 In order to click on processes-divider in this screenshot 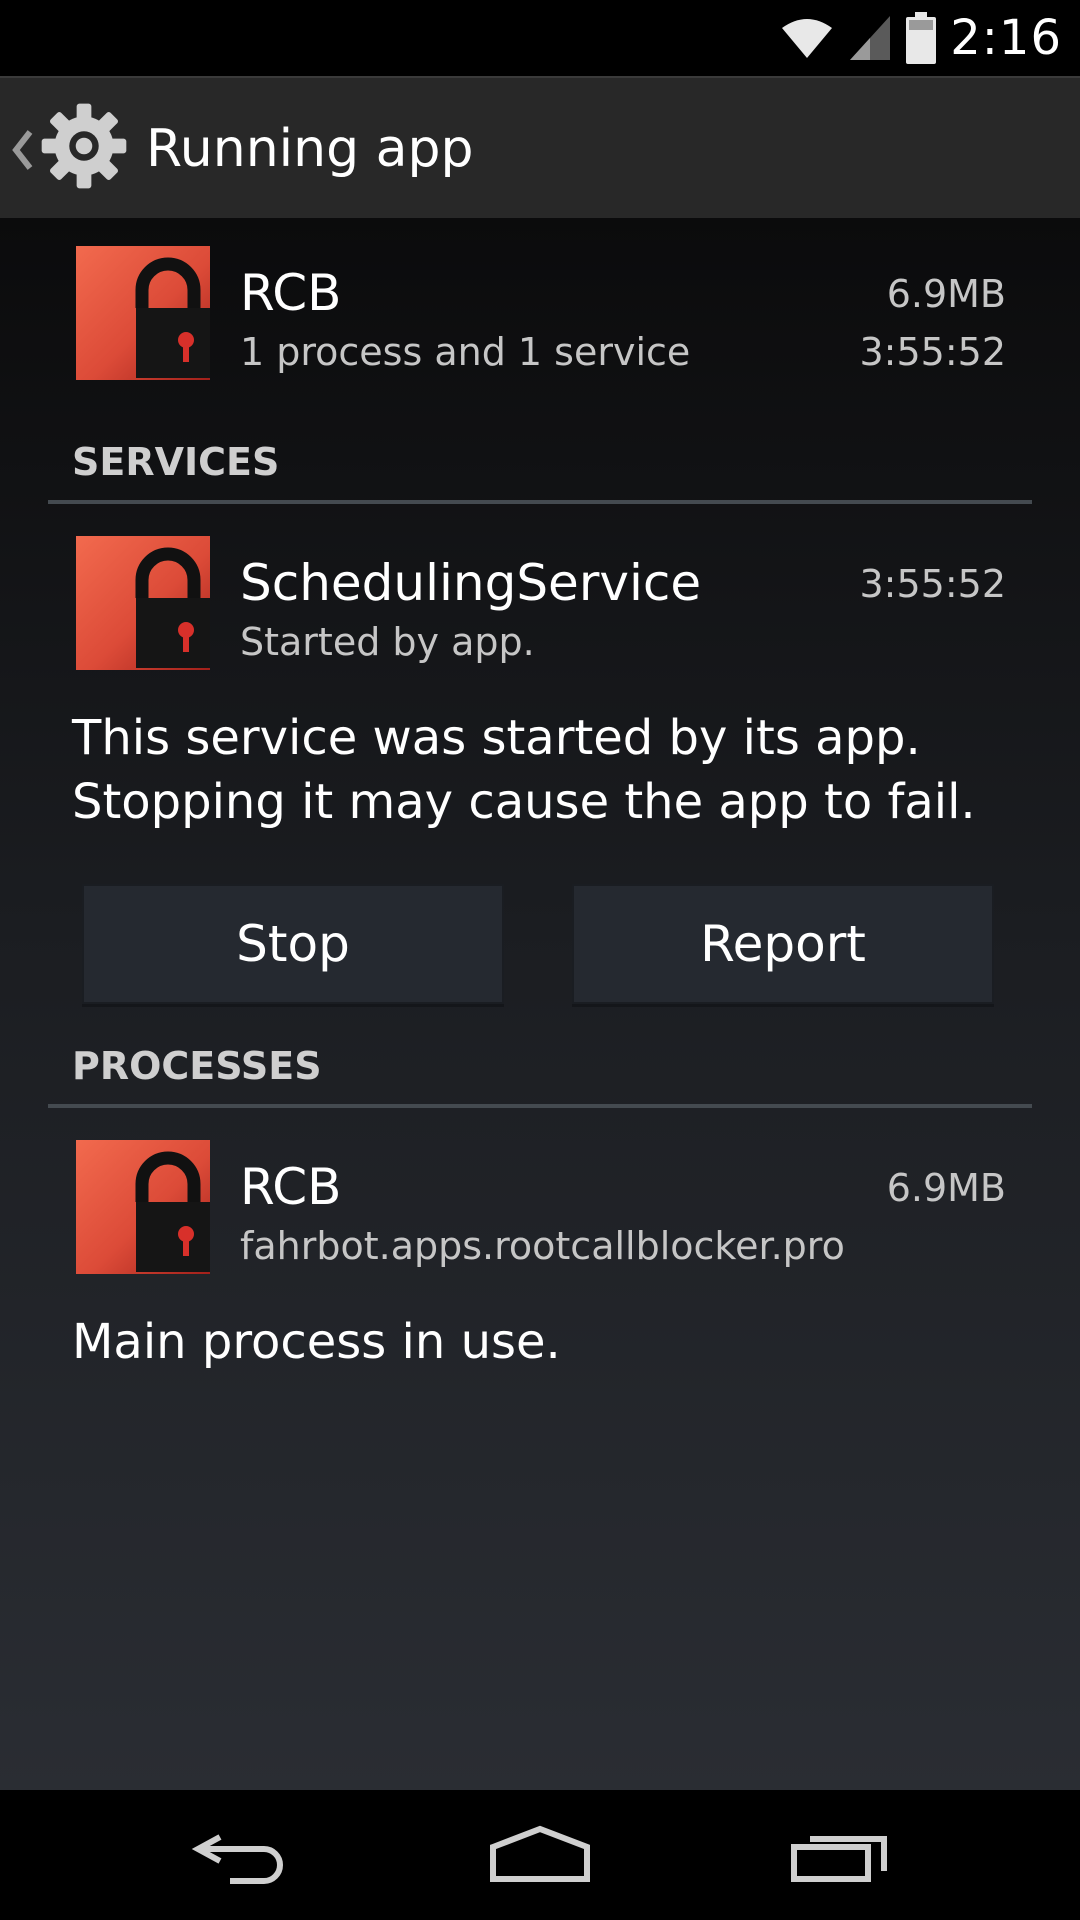, I will do `click(540, 1106)`.